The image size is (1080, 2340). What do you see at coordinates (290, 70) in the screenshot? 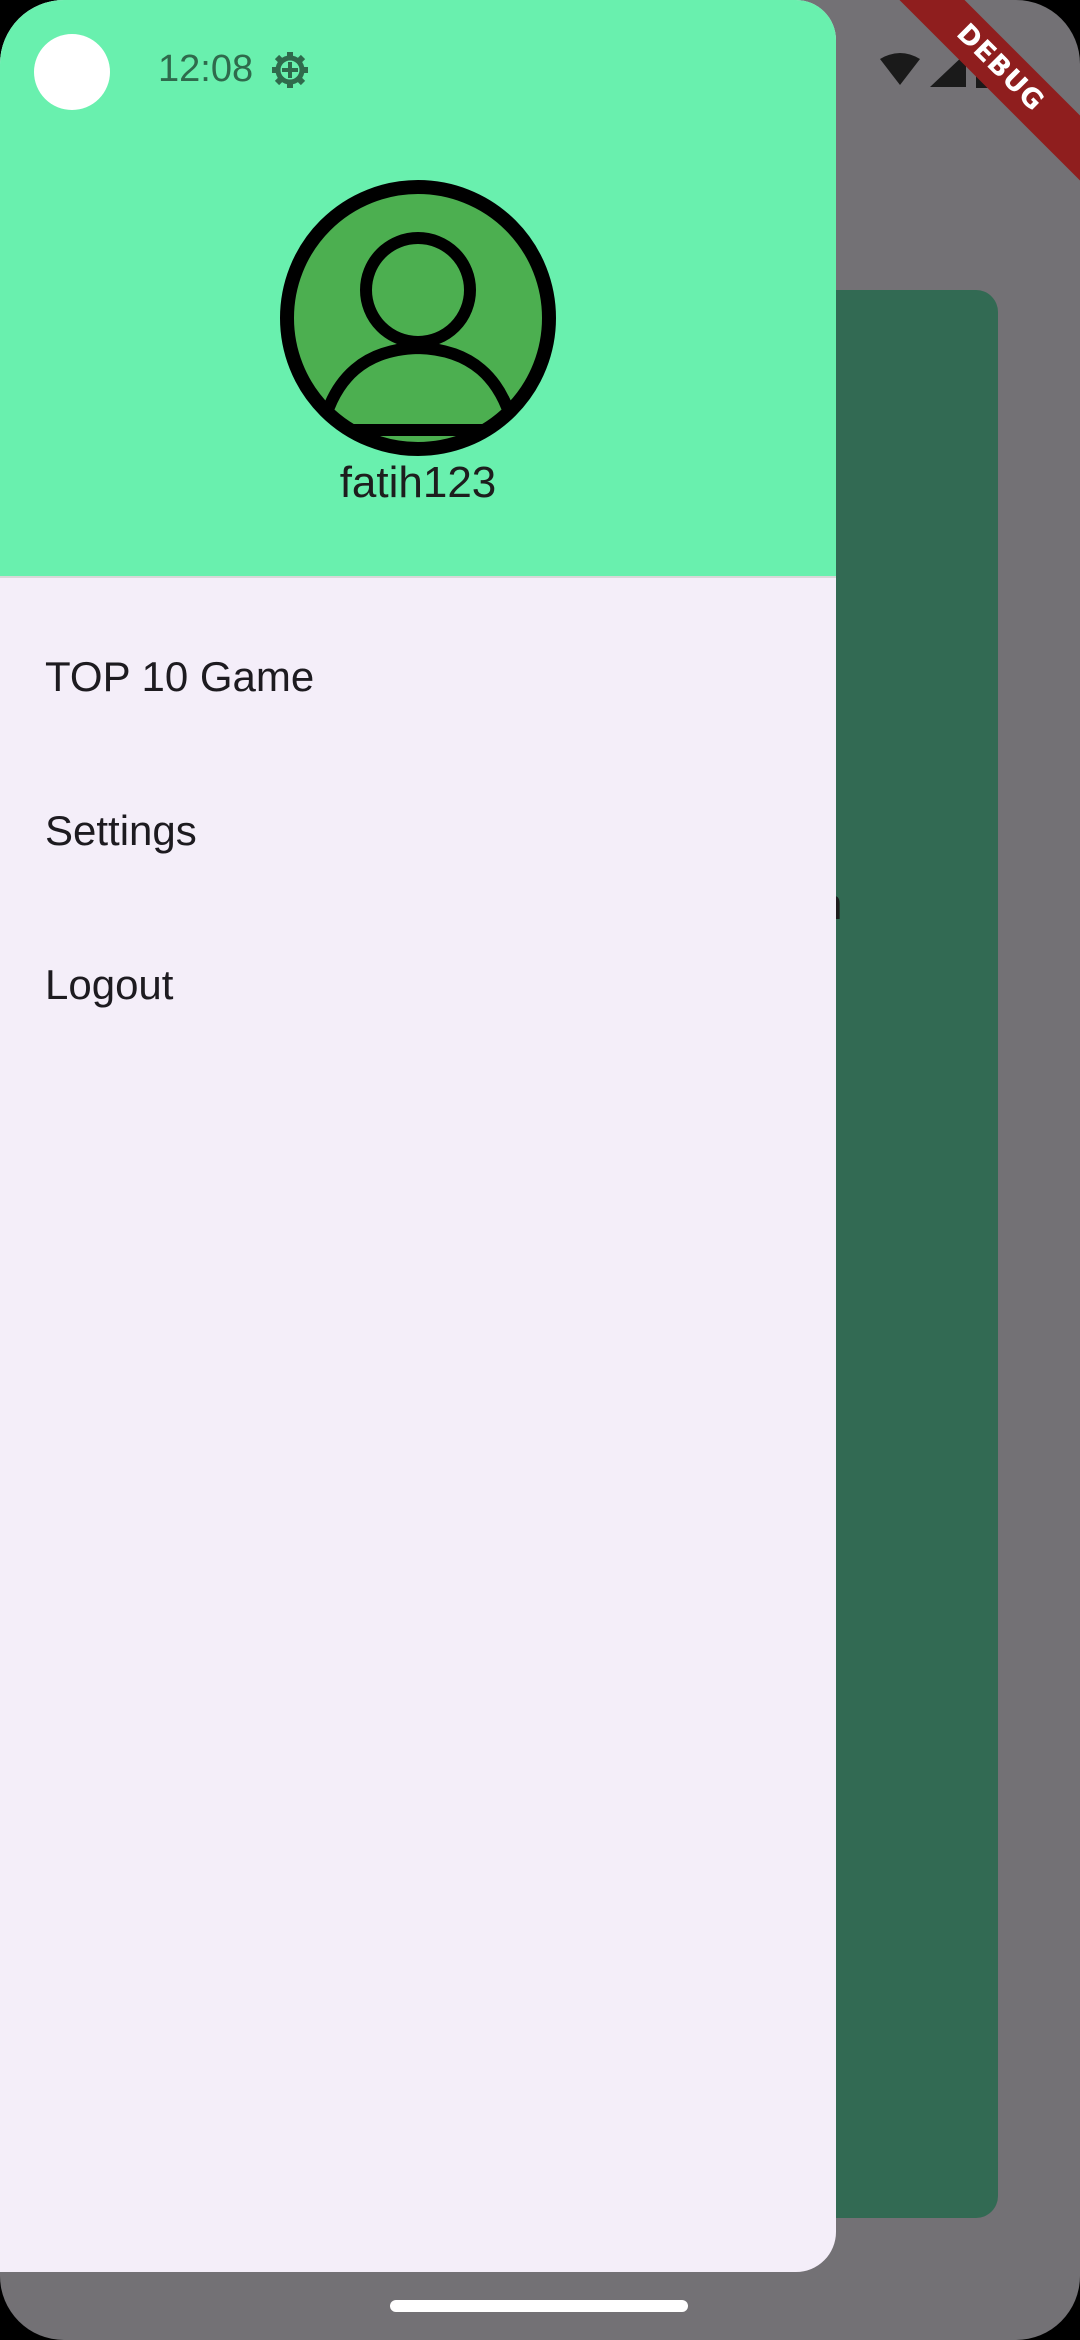
I see `gear-icon` at bounding box center [290, 70].